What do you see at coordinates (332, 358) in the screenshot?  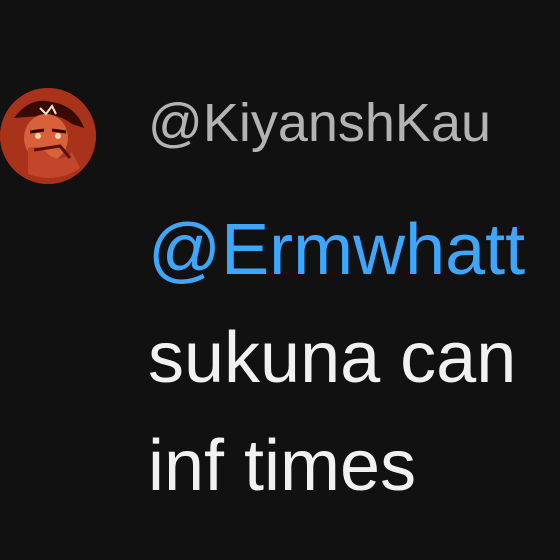 I see `comment-text-line-1: sukuna can` at bounding box center [332, 358].